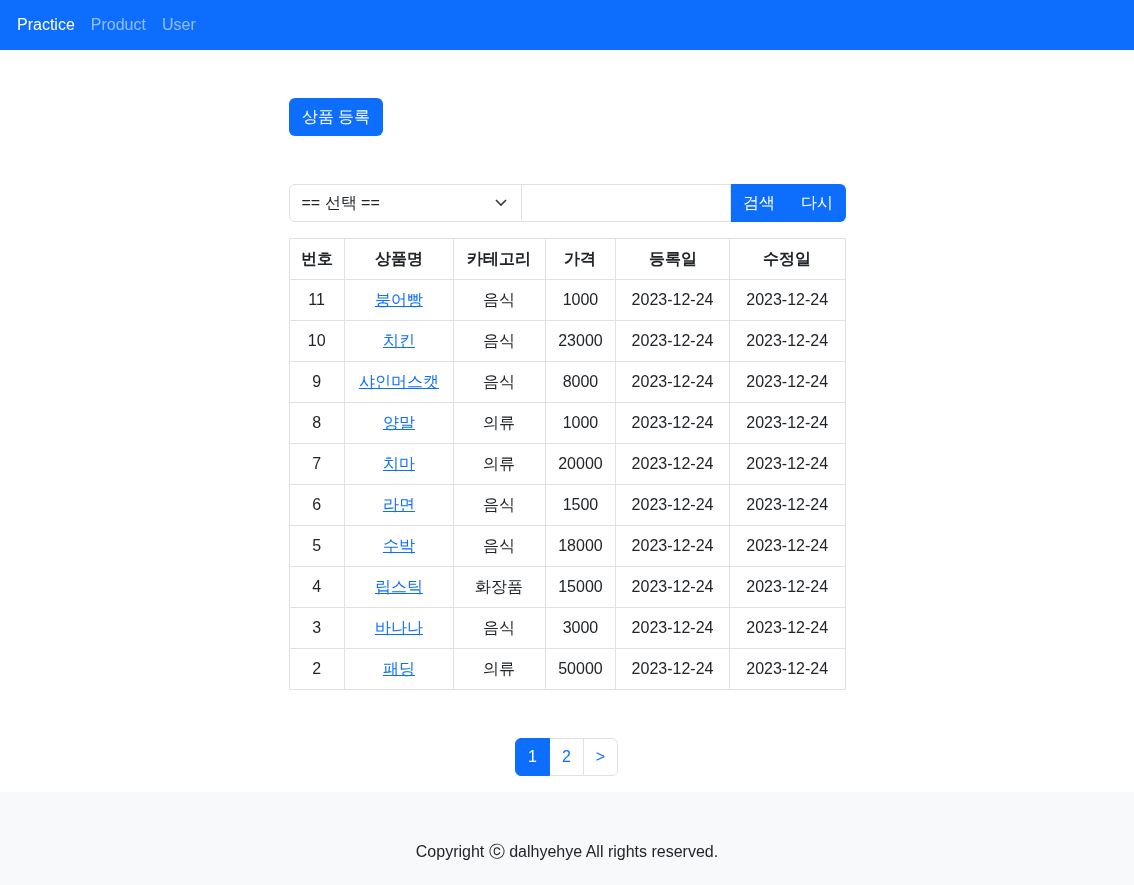 The image size is (1134, 885). What do you see at coordinates (580, 587) in the screenshot?
I see `table-cell: 15000` at bounding box center [580, 587].